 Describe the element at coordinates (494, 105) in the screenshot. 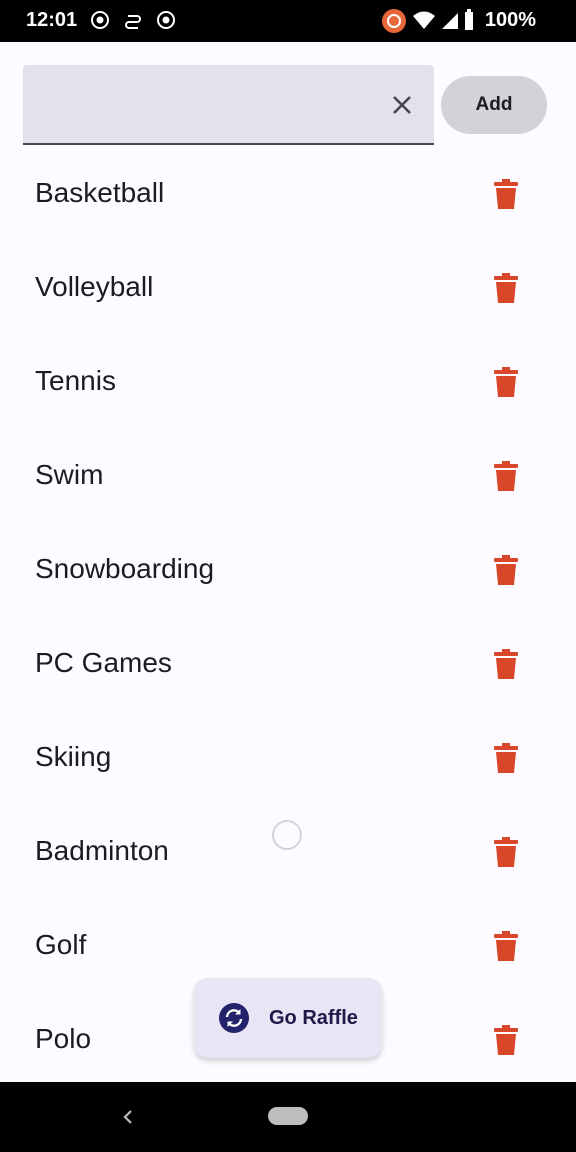

I see `add-button: Add` at that location.